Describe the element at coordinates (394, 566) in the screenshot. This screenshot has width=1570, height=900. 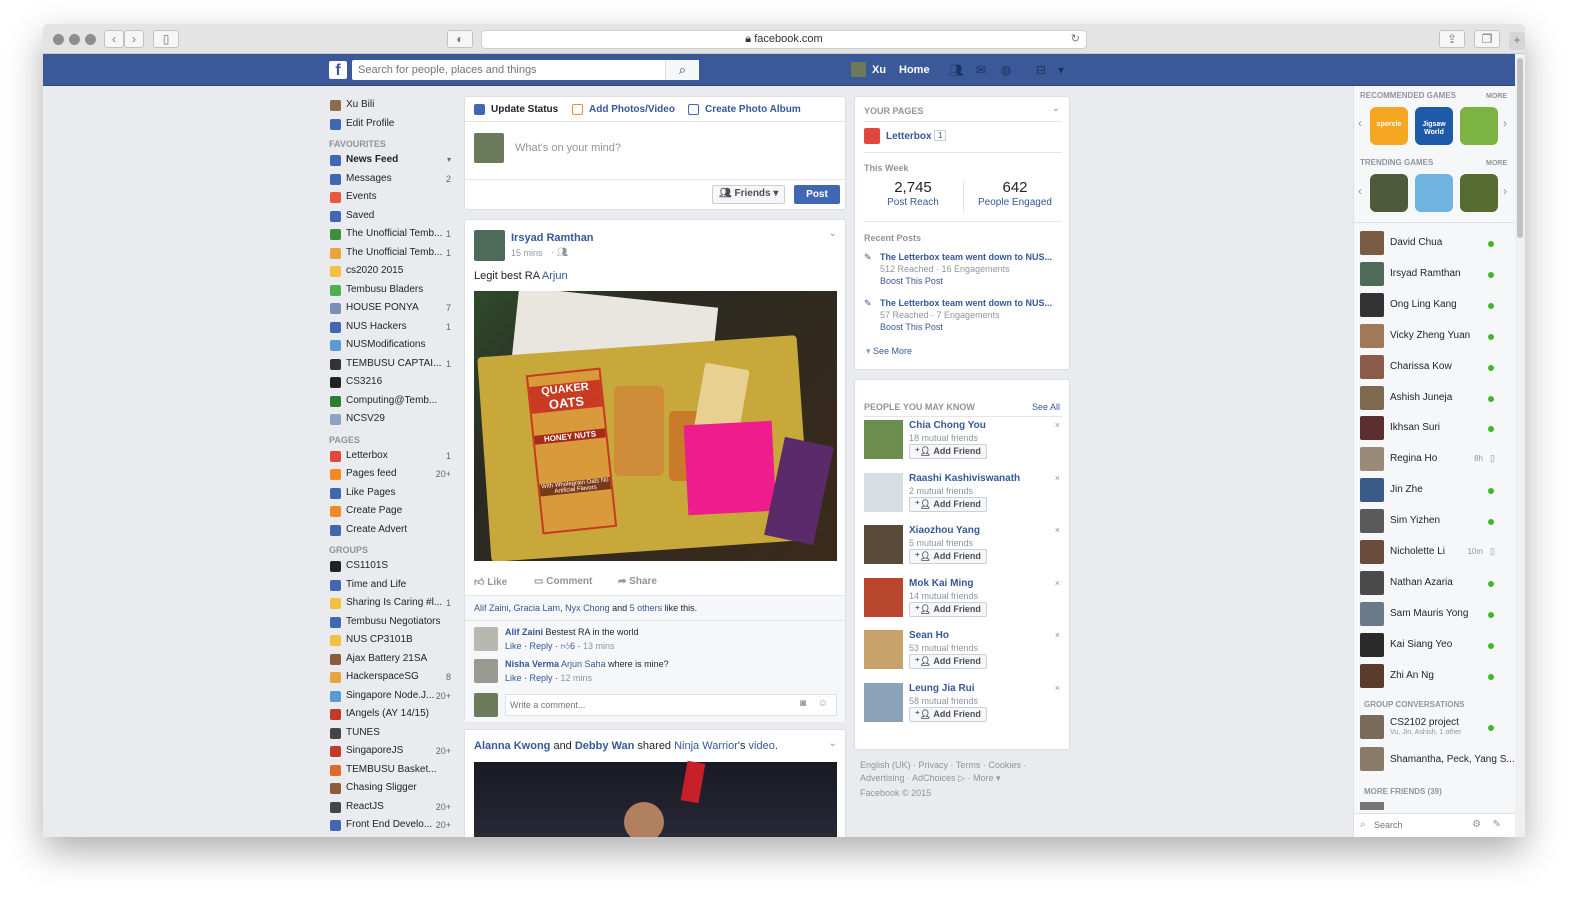
I see `nav-item: CS1101S` at that location.